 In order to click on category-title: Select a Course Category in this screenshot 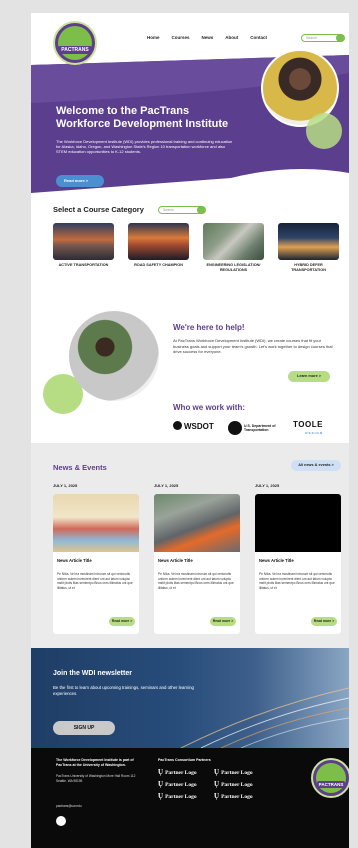, I will do `click(98, 209)`.